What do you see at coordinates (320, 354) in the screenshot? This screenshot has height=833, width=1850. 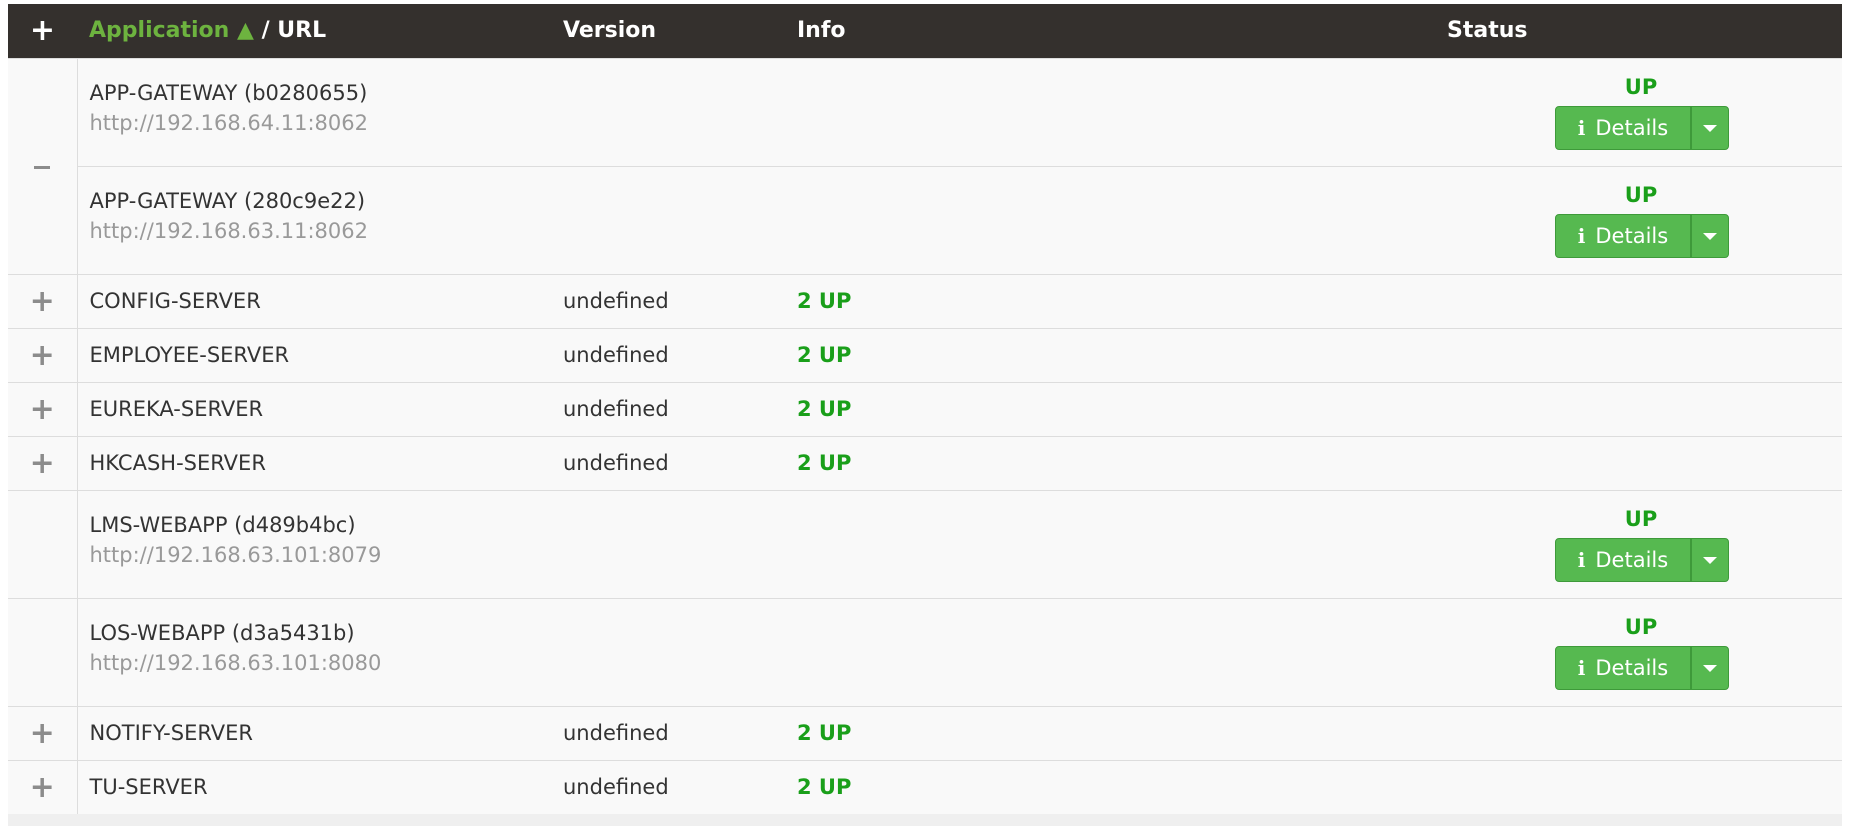 I see `application-name: EMPLOYEE-SERVER` at bounding box center [320, 354].